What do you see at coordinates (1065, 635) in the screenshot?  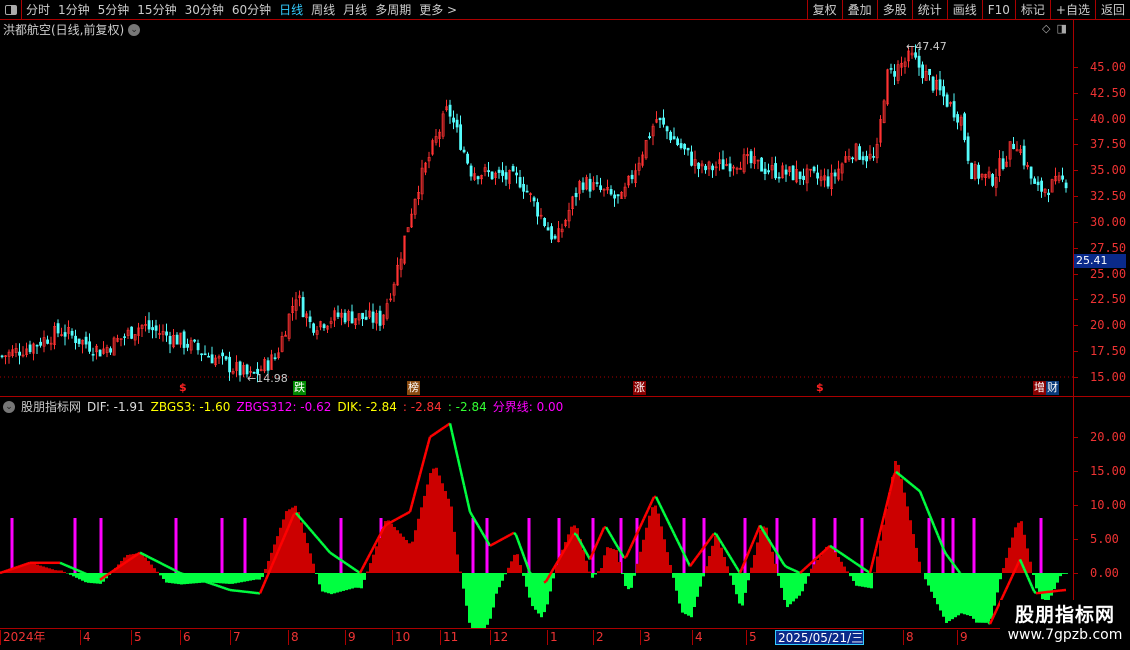 I see `watermark-url: www.7gpzb.com` at bounding box center [1065, 635].